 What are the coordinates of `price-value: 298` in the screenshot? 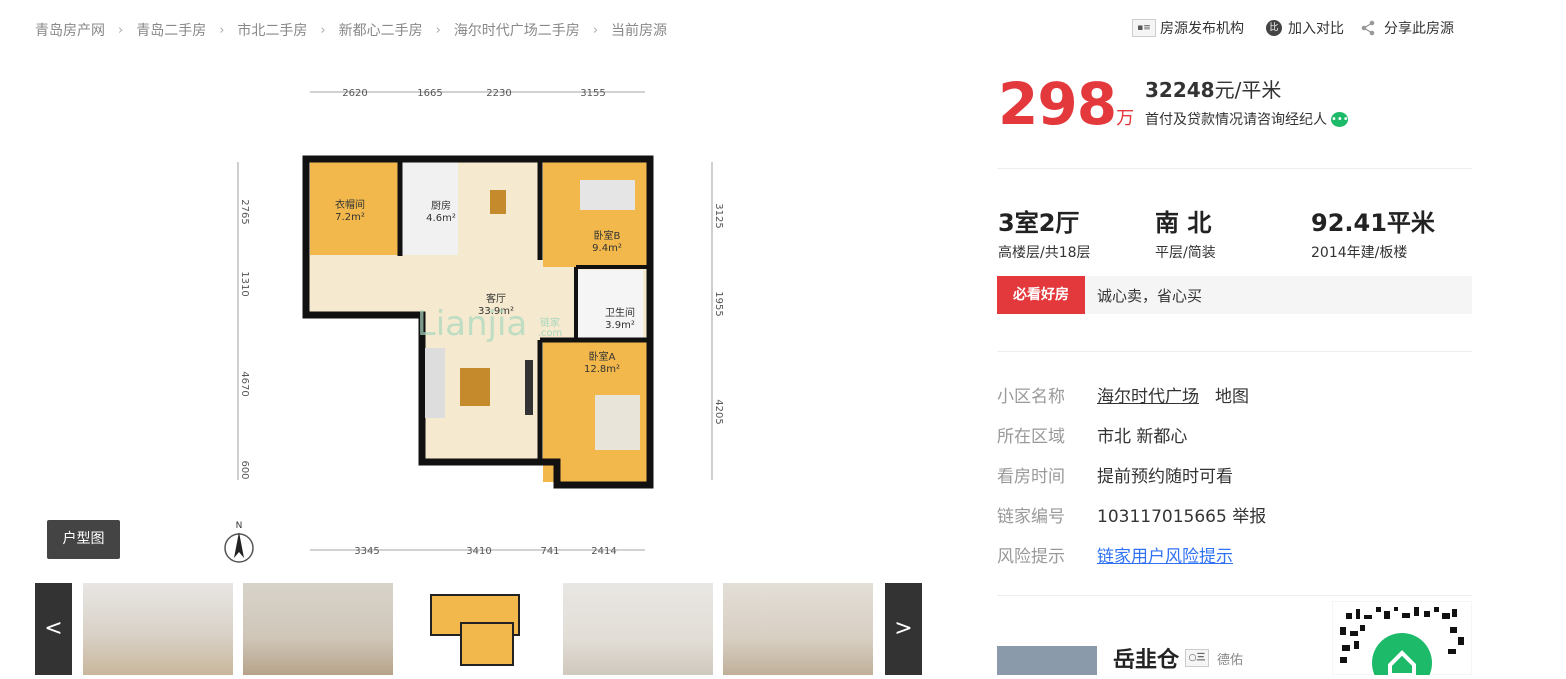 It's located at (1057, 104).